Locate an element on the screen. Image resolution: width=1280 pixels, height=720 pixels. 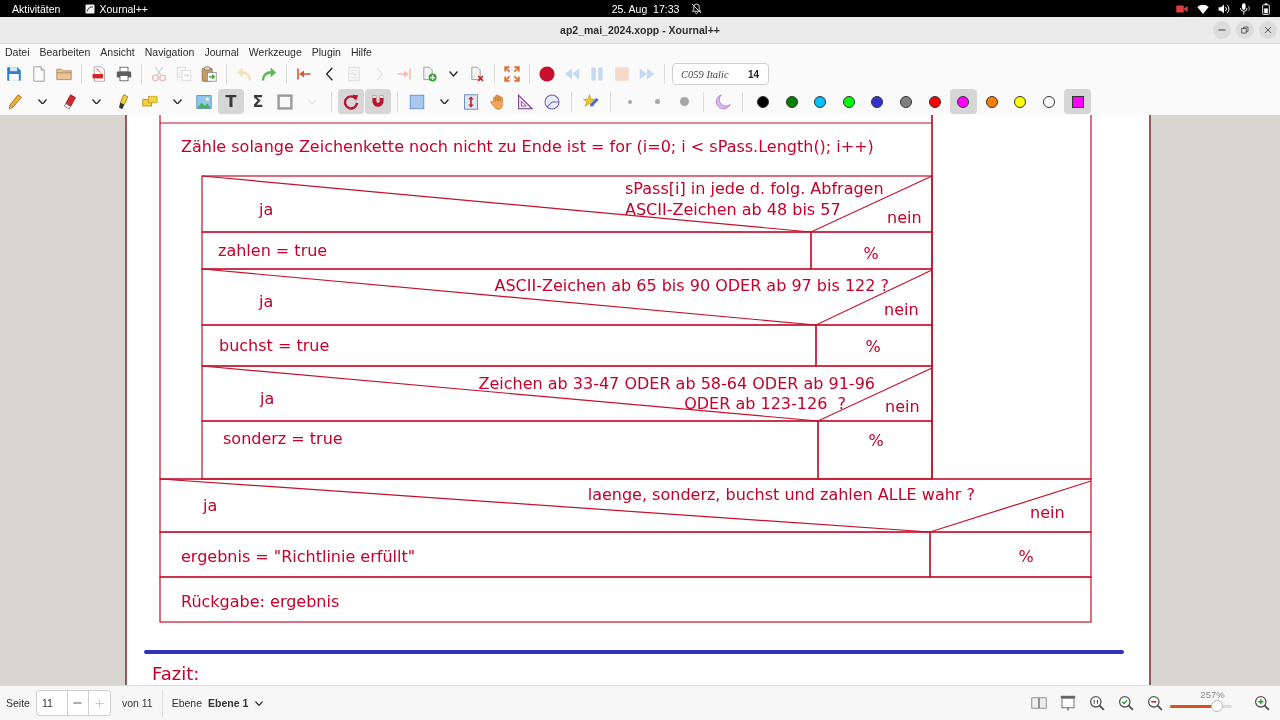
minus-icon is located at coordinates (78, 703).